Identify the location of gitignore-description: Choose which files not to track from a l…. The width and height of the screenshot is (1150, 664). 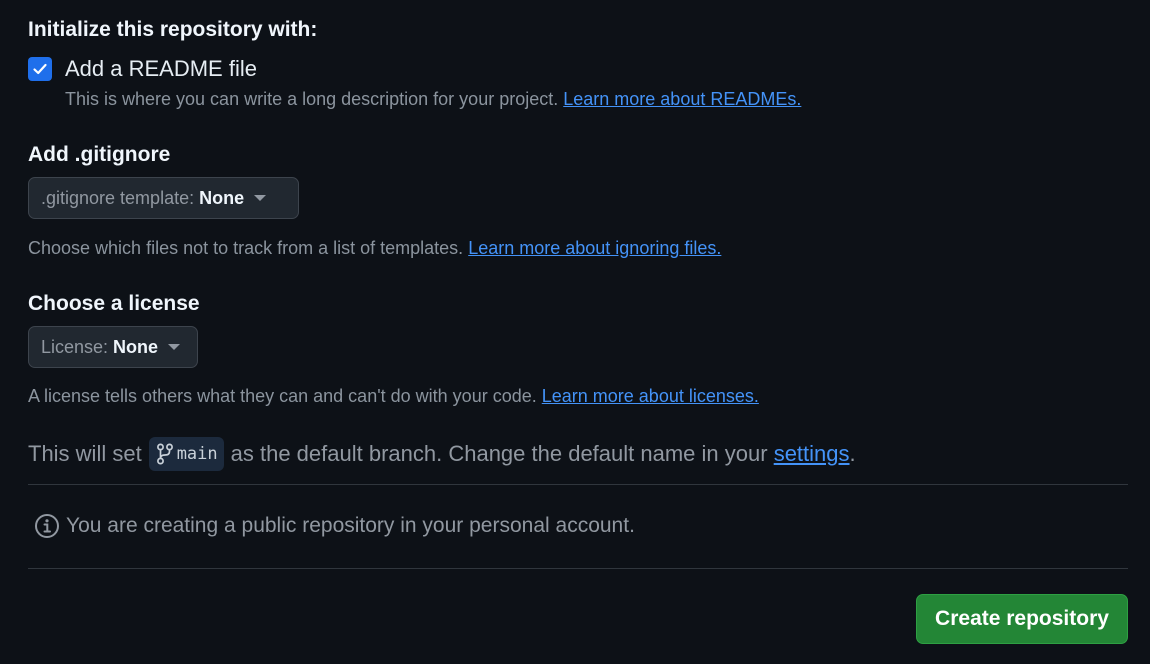
(374, 248).